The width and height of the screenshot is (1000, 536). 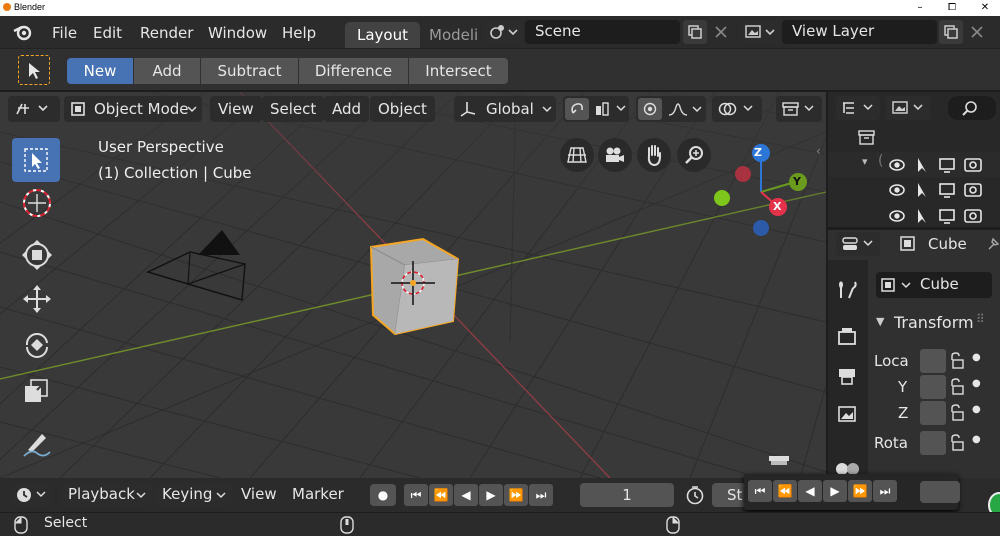 What do you see at coordinates (299, 33) in the screenshot?
I see `menu-help: Help` at bounding box center [299, 33].